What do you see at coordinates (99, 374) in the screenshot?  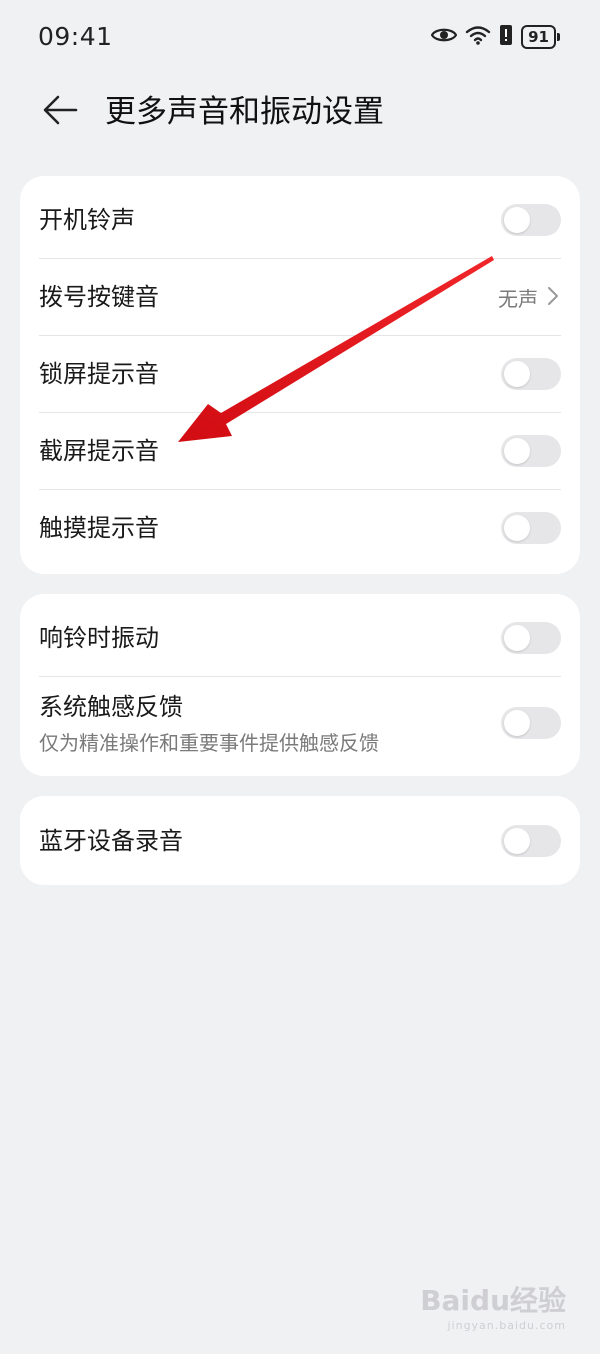 I see `setting-label: 锁屏提示音` at bounding box center [99, 374].